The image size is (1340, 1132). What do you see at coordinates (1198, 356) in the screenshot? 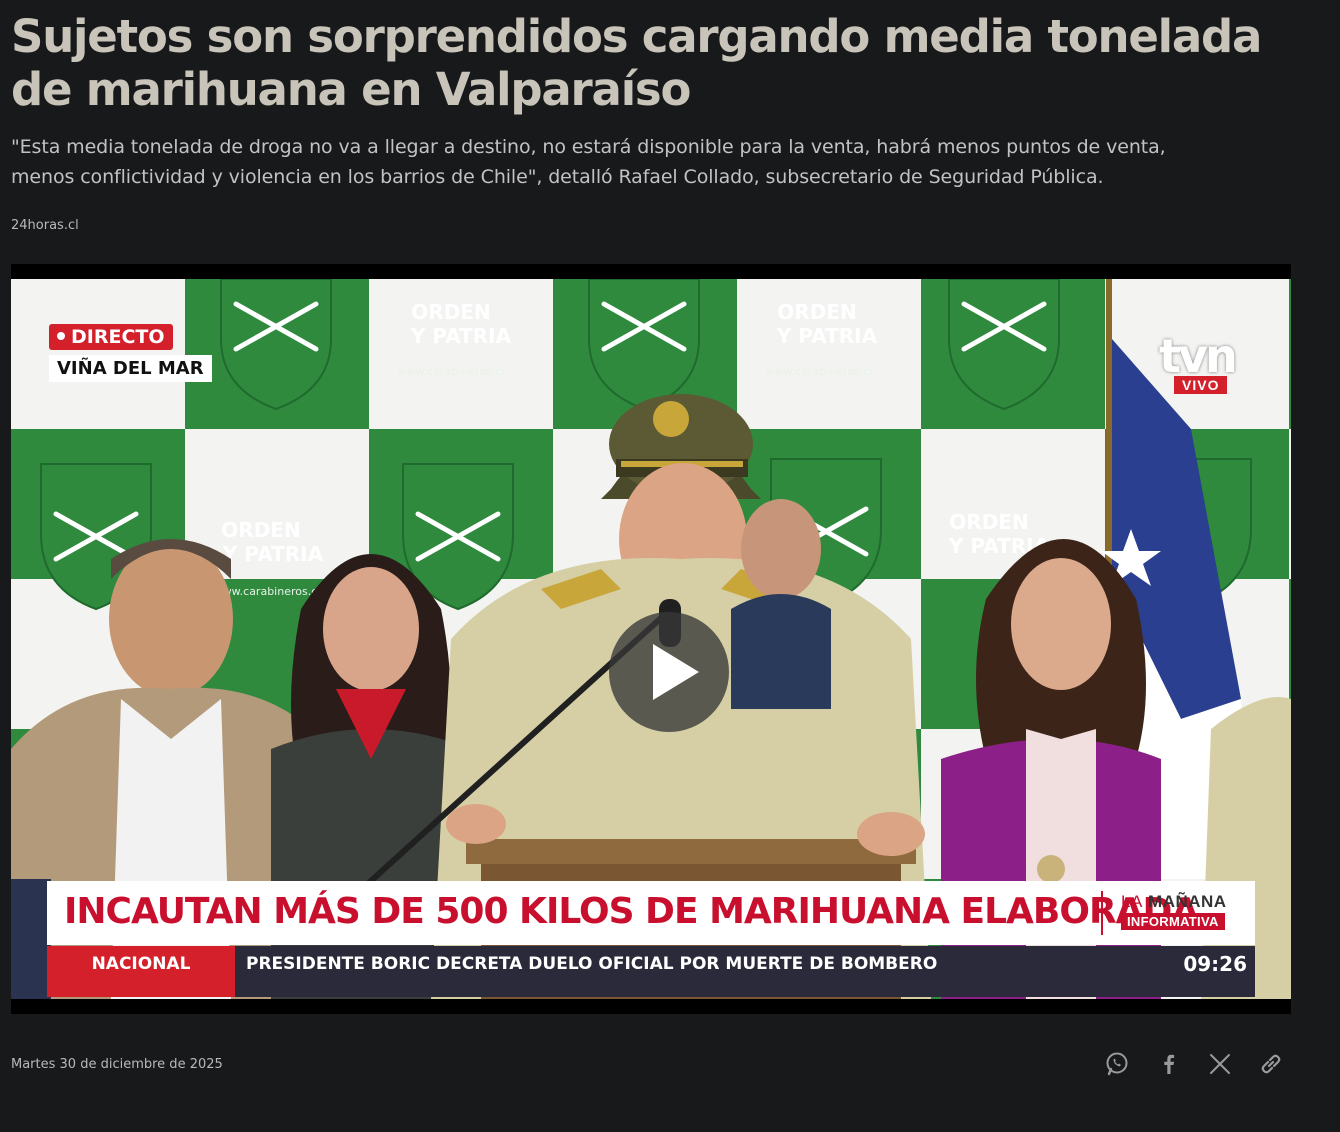
I see `channel-logo: tvn` at bounding box center [1198, 356].